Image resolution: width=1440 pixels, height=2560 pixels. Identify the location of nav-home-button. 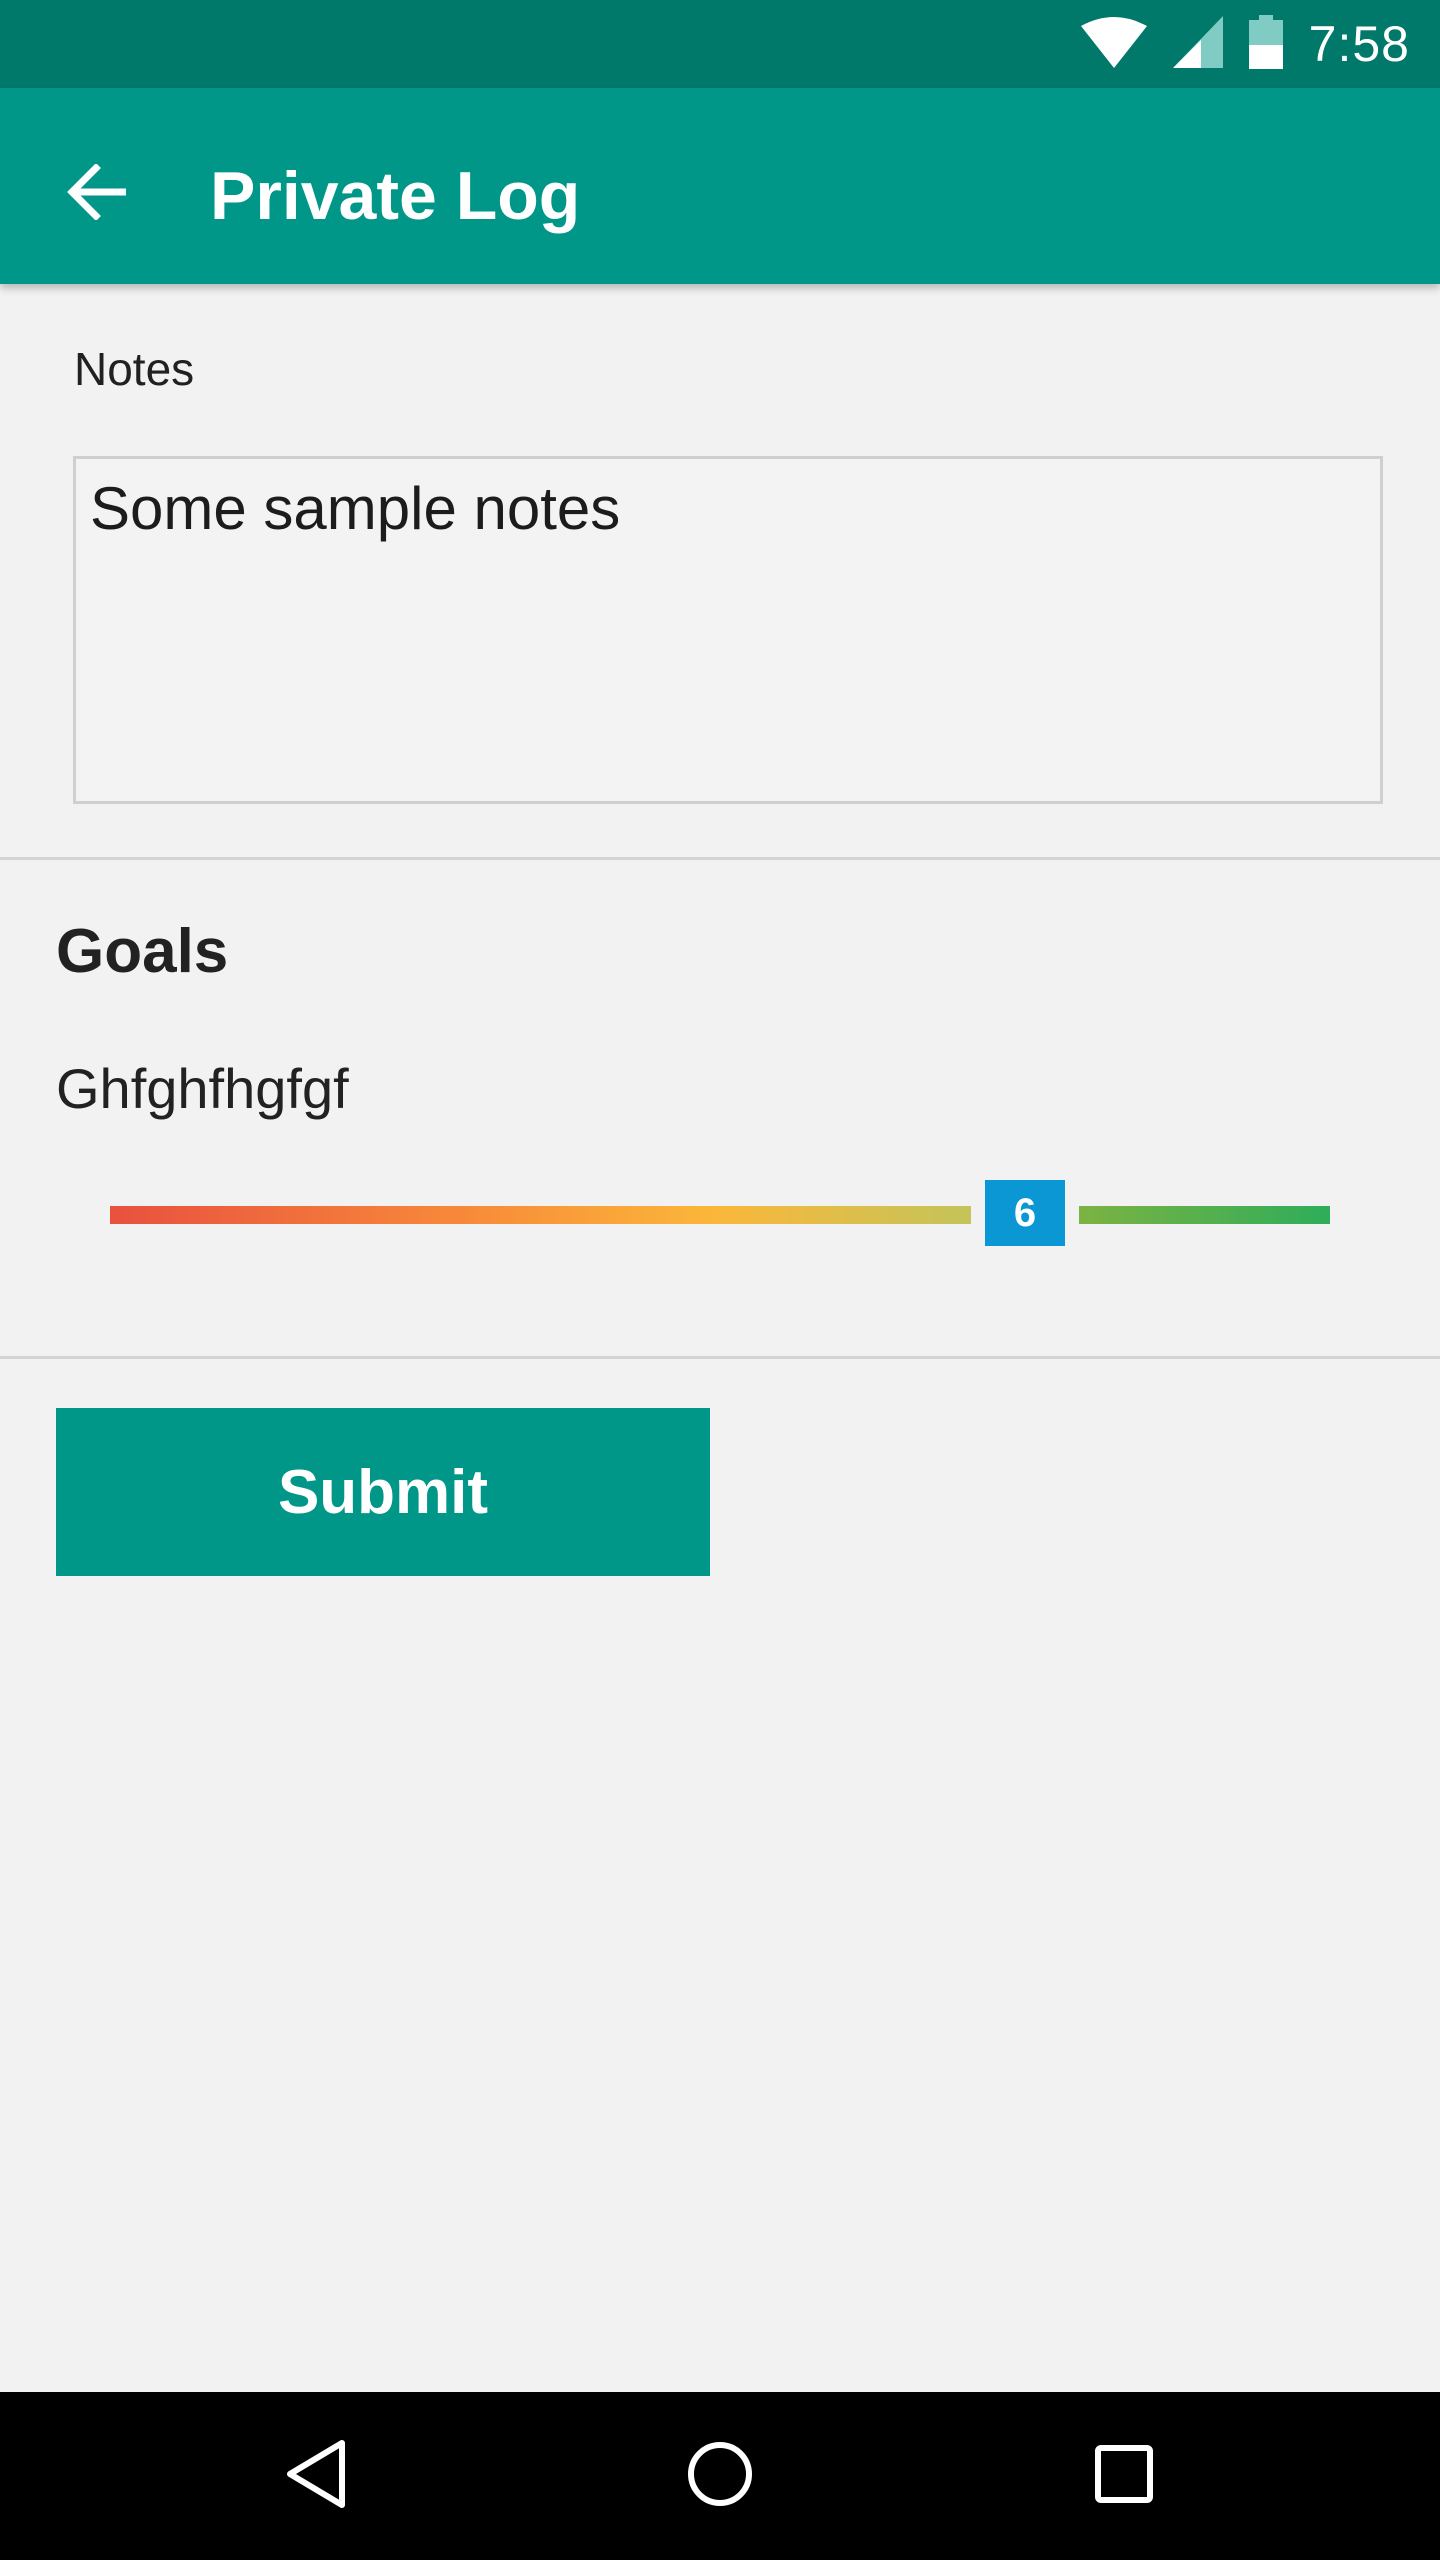
(720, 2476).